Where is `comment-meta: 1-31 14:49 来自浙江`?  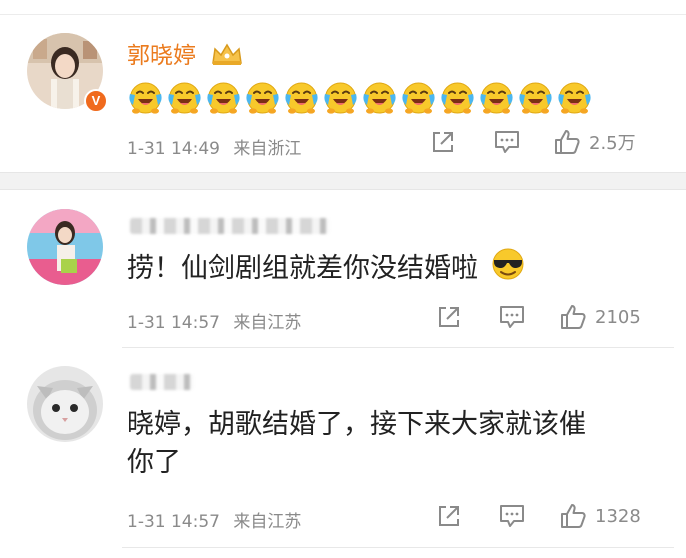 comment-meta: 1-31 14:49 来自浙江 is located at coordinates (214, 146).